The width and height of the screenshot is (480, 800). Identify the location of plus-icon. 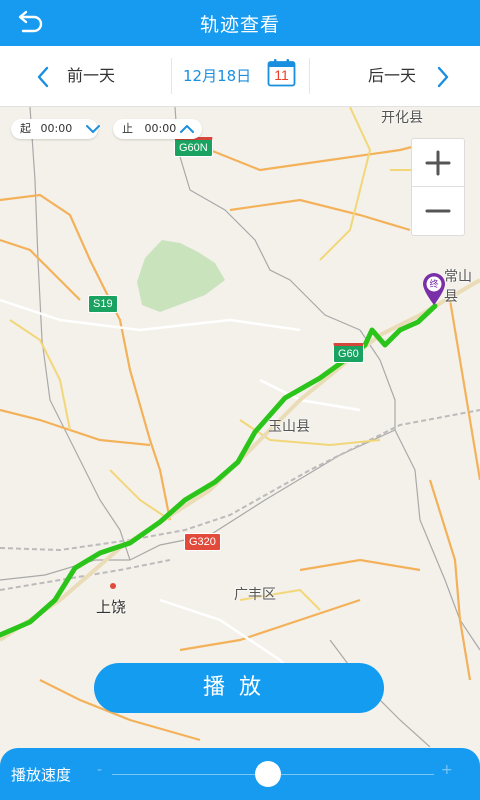
(438, 163).